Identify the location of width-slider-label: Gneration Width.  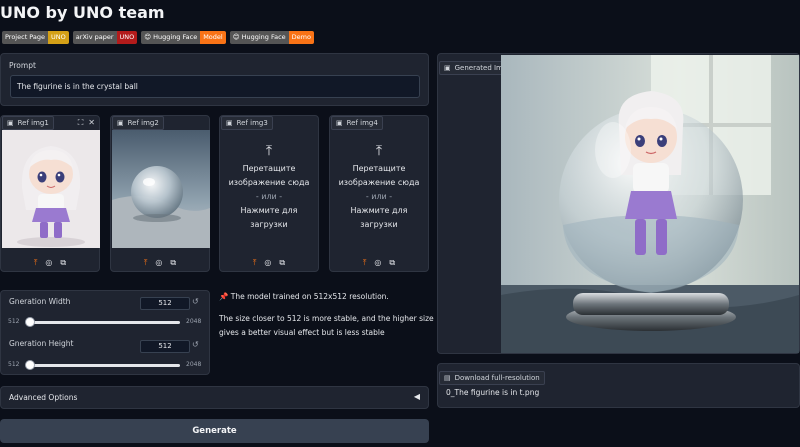
(40, 301).